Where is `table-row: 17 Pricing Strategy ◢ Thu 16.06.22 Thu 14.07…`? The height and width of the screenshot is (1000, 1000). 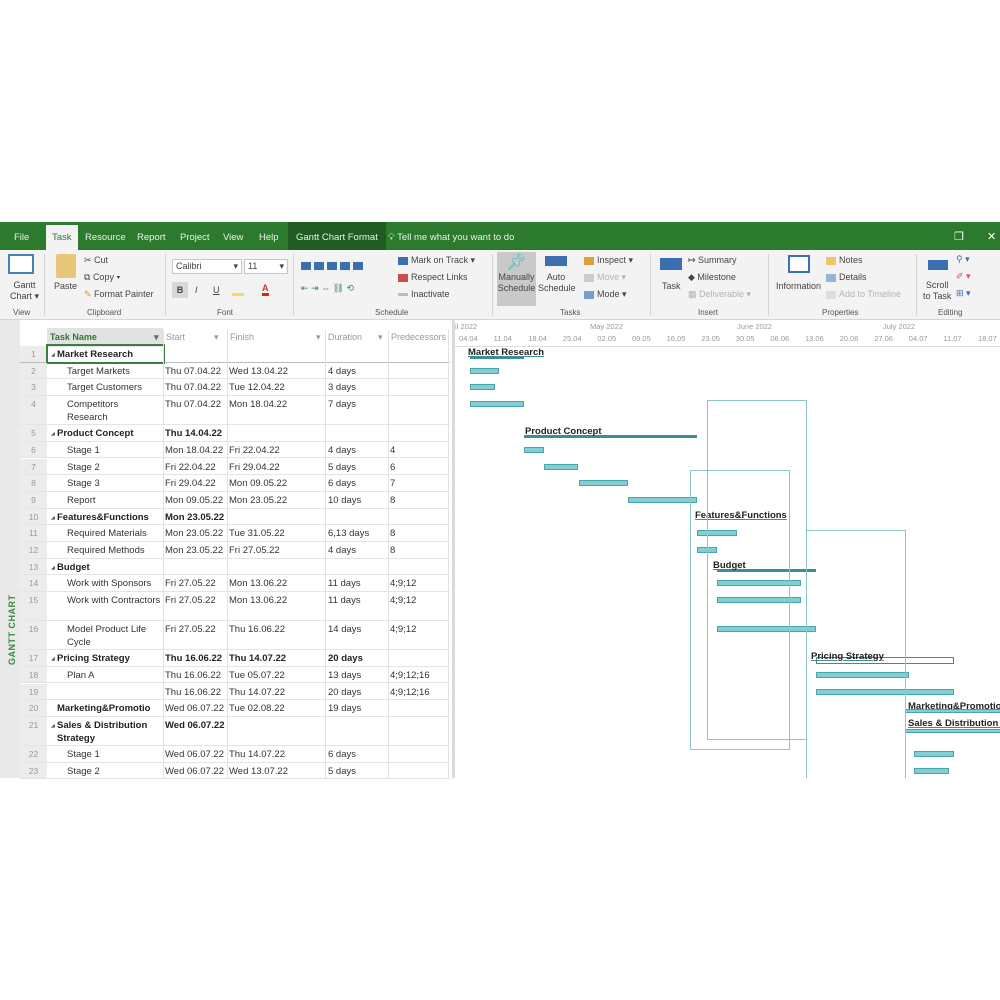
table-row: 17 Pricing Strategy ◢ Thu 16.06.22 Thu 14.07… is located at coordinates (235, 658).